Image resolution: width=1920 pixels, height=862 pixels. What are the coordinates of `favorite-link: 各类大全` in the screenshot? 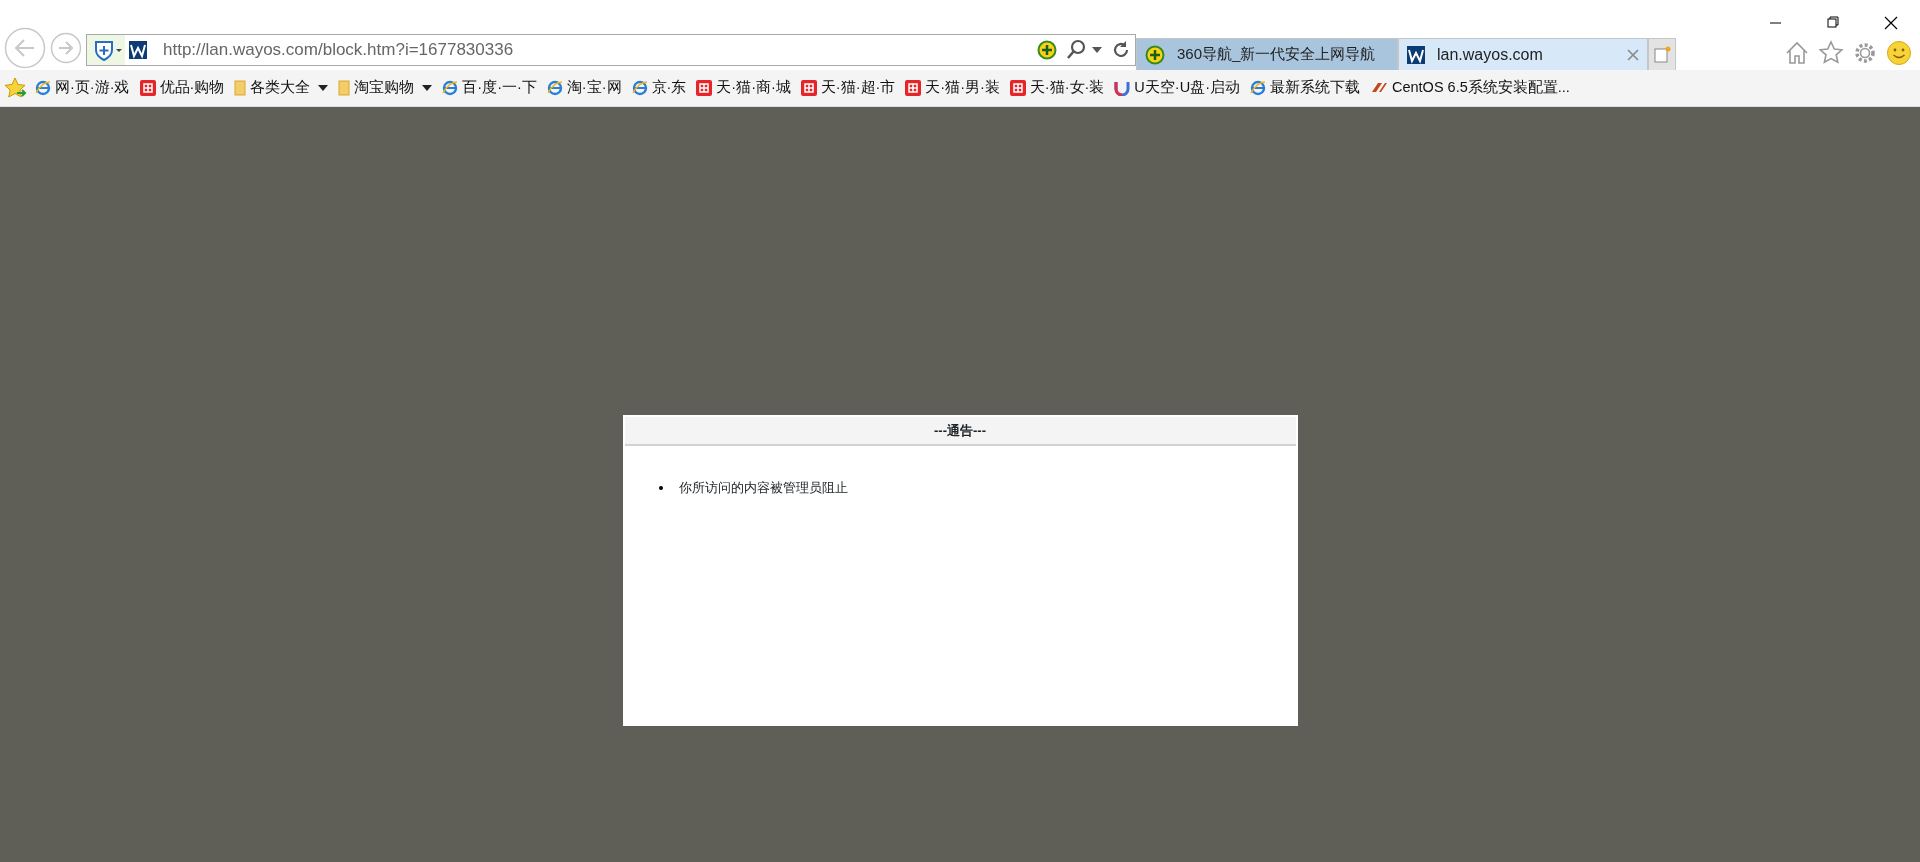 It's located at (281, 88).